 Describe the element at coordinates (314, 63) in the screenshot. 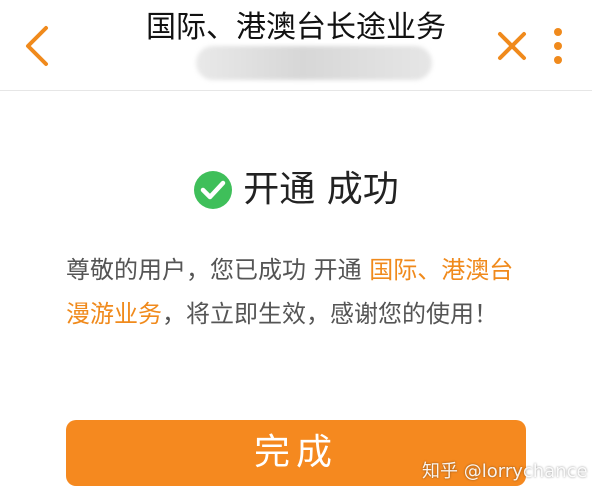

I see `obscured-subtitle` at that location.